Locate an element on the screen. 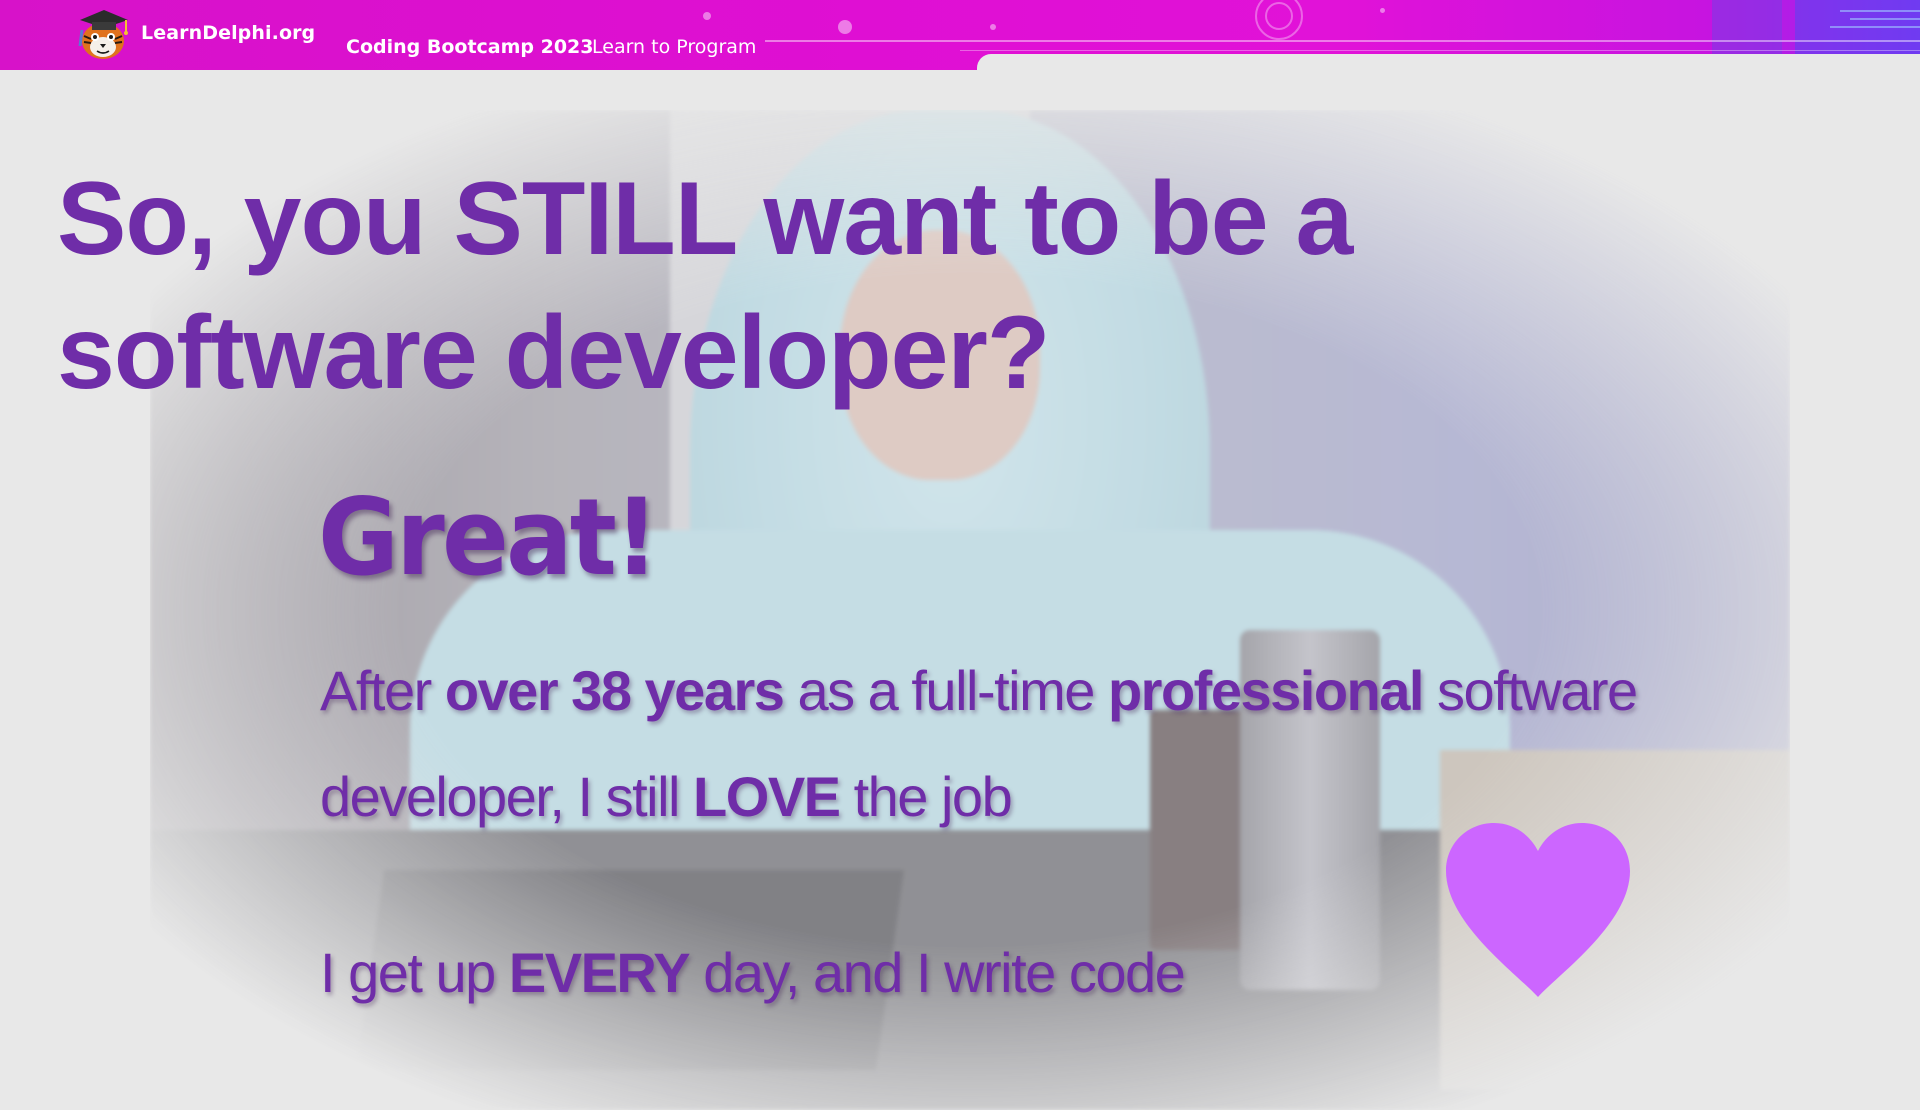 This screenshot has width=1920, height=1110. paragraph-emphasis: professional is located at coordinates (1265, 690).